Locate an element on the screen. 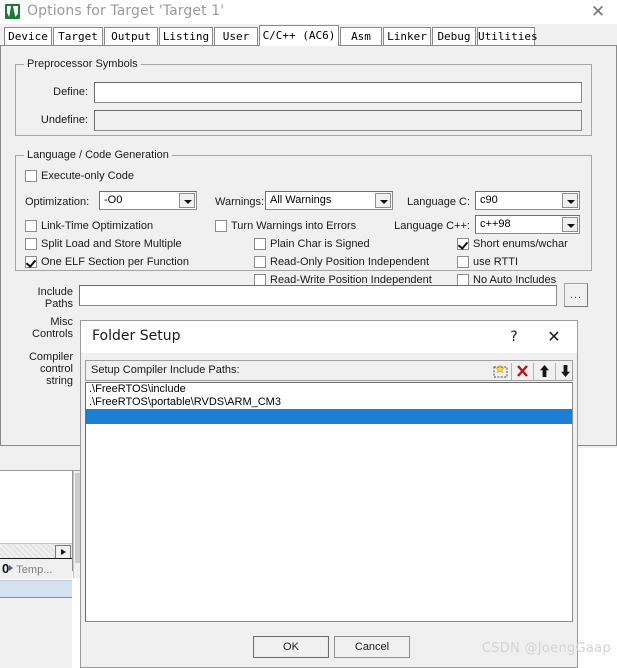 This screenshot has height=668, width=617. tab-asm: Asm is located at coordinates (361, 36).